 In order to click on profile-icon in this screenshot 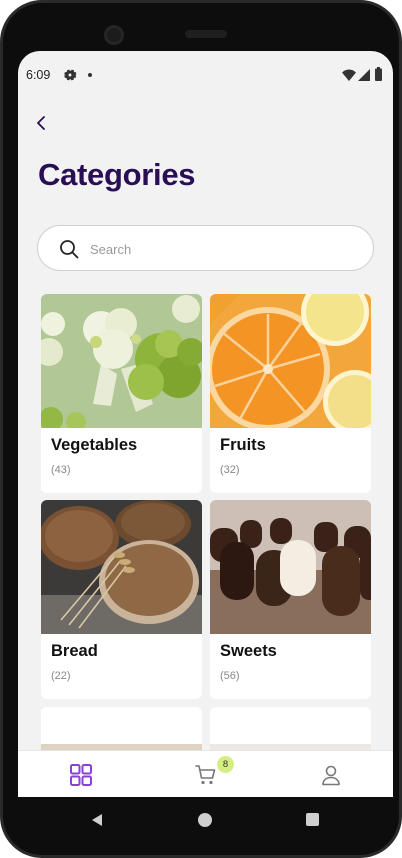, I will do `click(331, 775)`.